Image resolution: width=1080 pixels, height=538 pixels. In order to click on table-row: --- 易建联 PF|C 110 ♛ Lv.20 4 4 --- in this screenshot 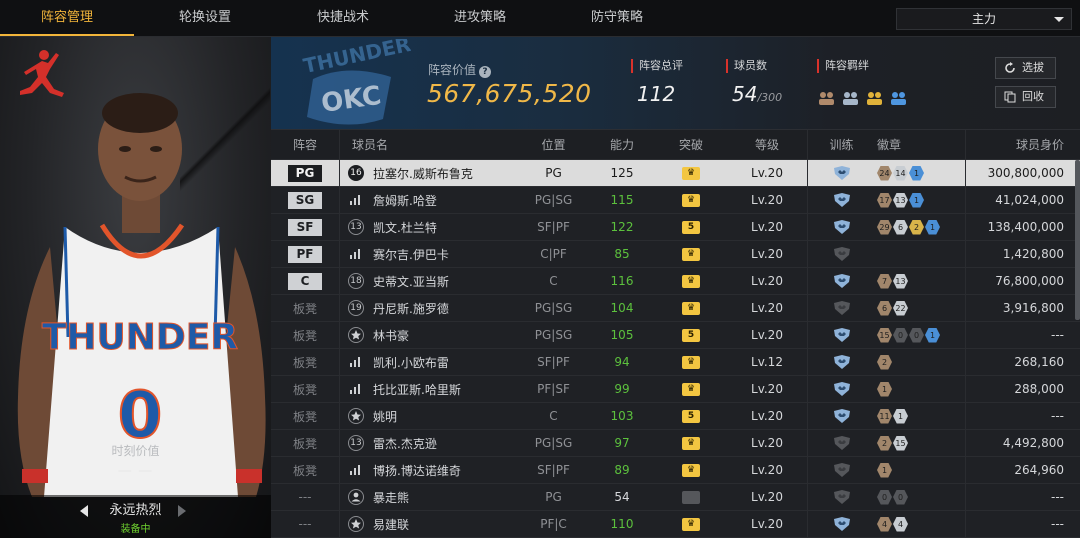, I will do `click(675, 524)`.